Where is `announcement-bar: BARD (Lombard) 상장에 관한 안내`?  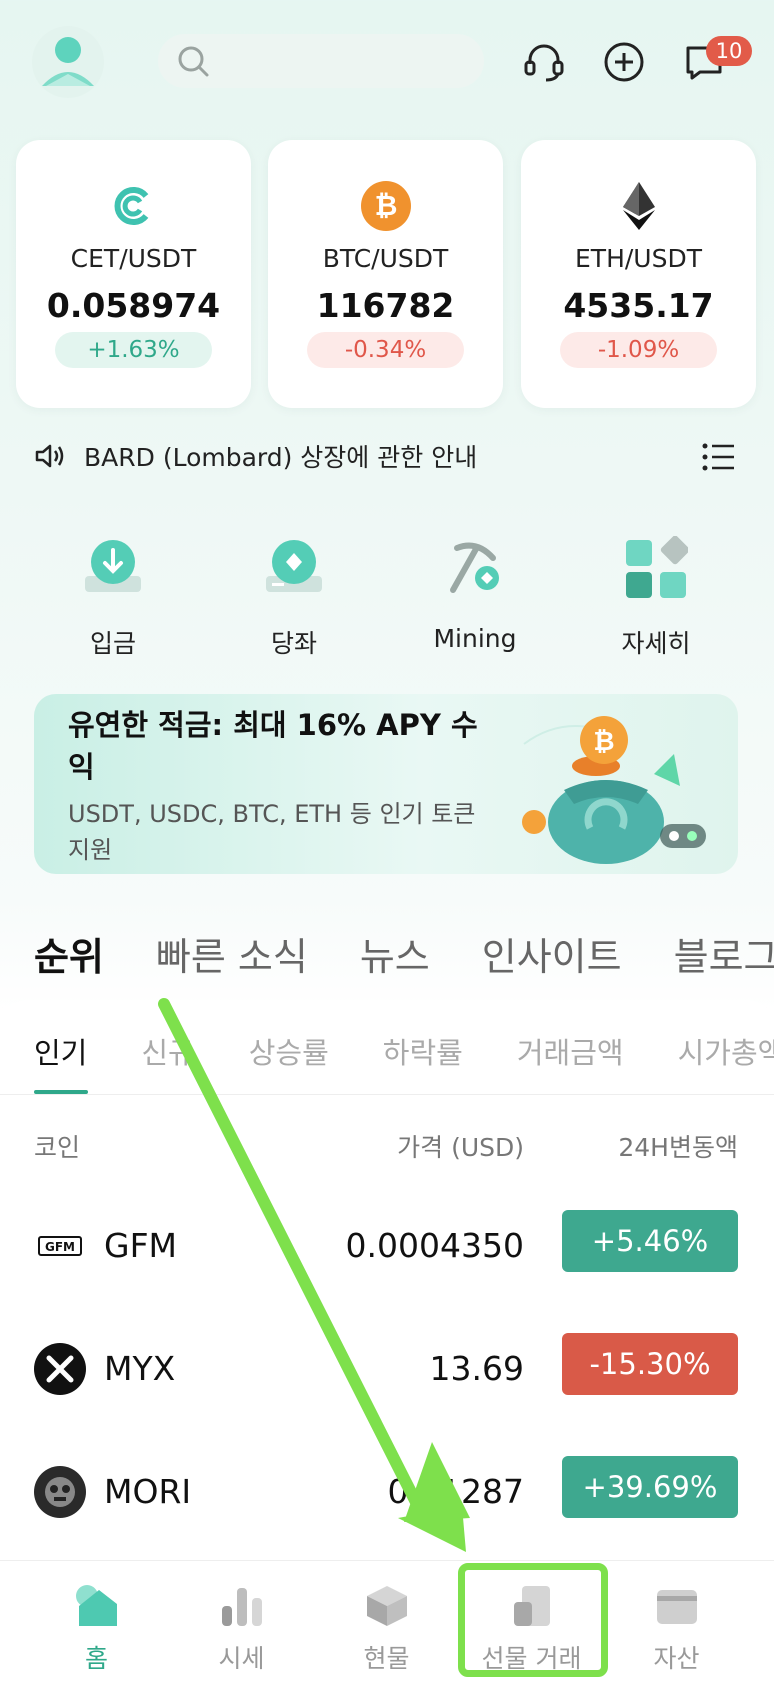
announcement-bar: BARD (Lombard) 상장에 관한 안내 is located at coordinates (387, 456).